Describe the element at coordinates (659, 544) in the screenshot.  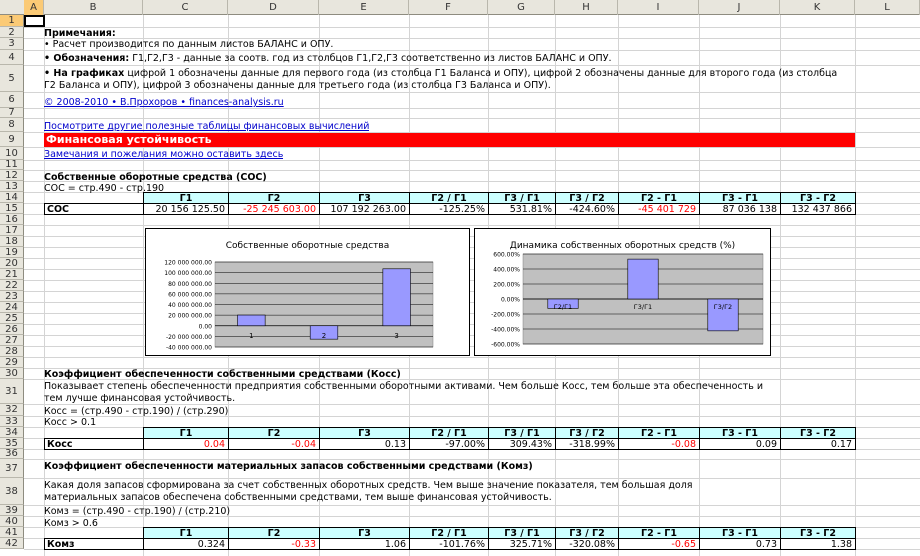
I see `komz-value-cell: -0.65` at that location.